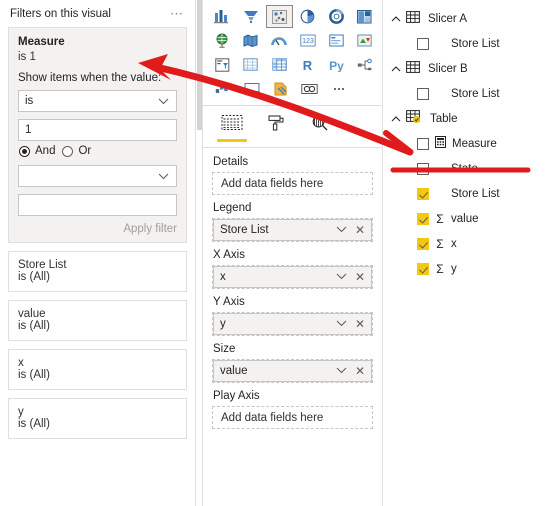 This screenshot has height=506, width=546. I want to click on more-visuals-icon, so click(338, 88).